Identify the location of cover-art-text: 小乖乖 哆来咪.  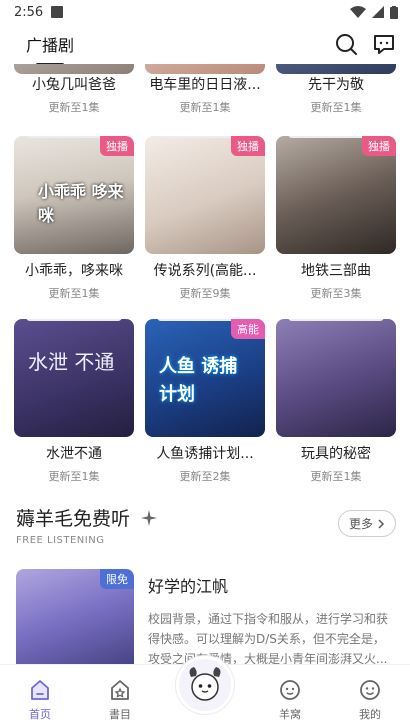
(81, 203).